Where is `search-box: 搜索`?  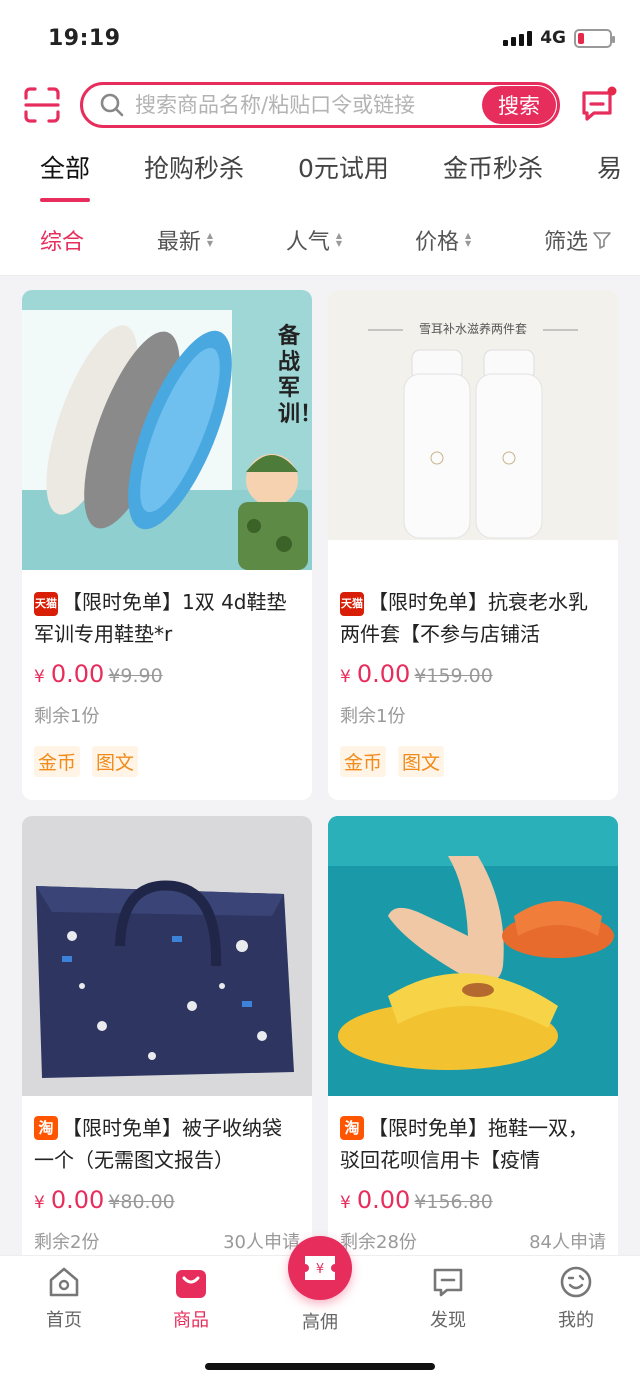
search-box: 搜索 is located at coordinates (320, 105).